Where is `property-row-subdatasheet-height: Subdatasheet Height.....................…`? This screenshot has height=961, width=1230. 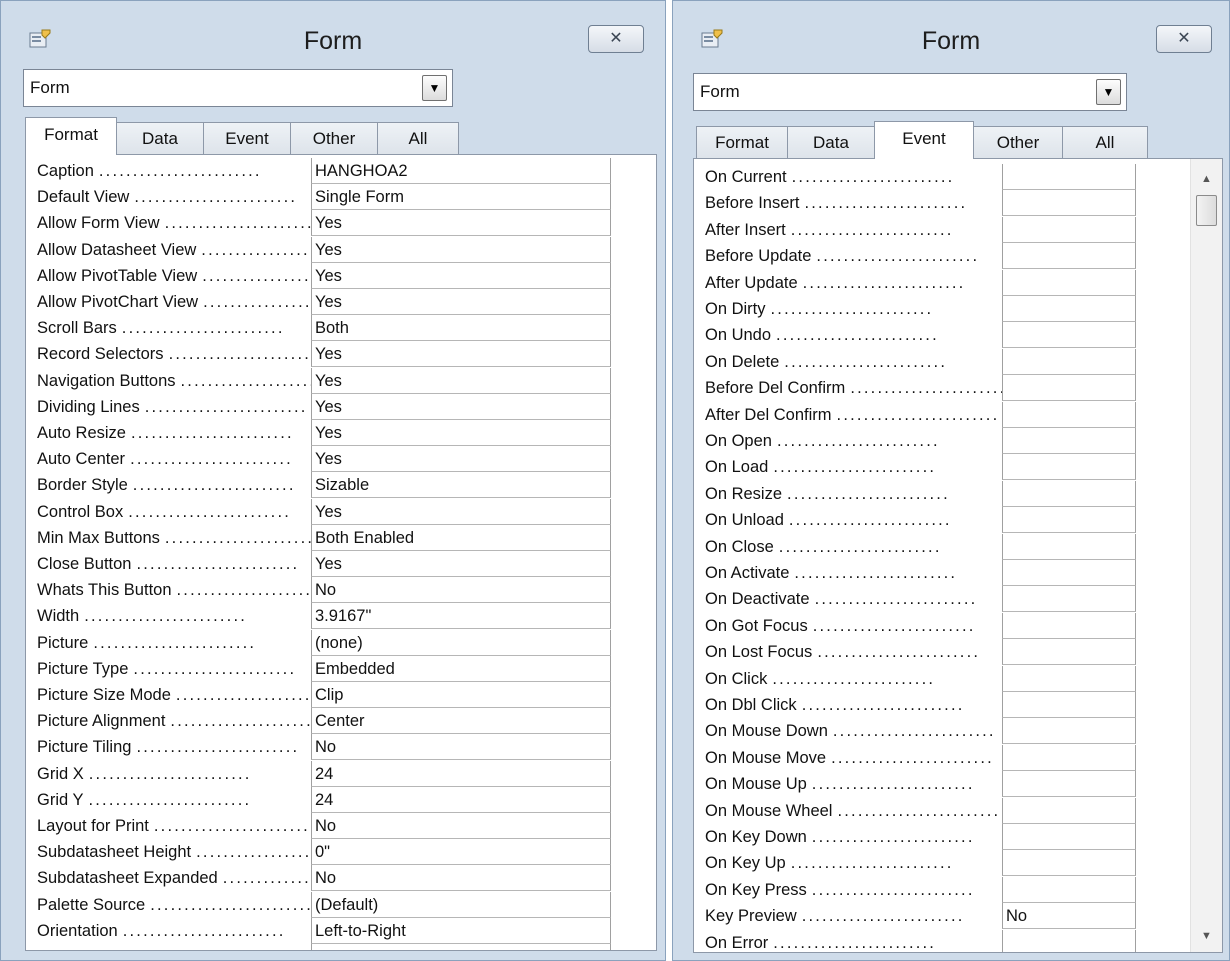
property-row-subdatasheet-height: Subdatasheet Height.....................… is located at coordinates (318, 852).